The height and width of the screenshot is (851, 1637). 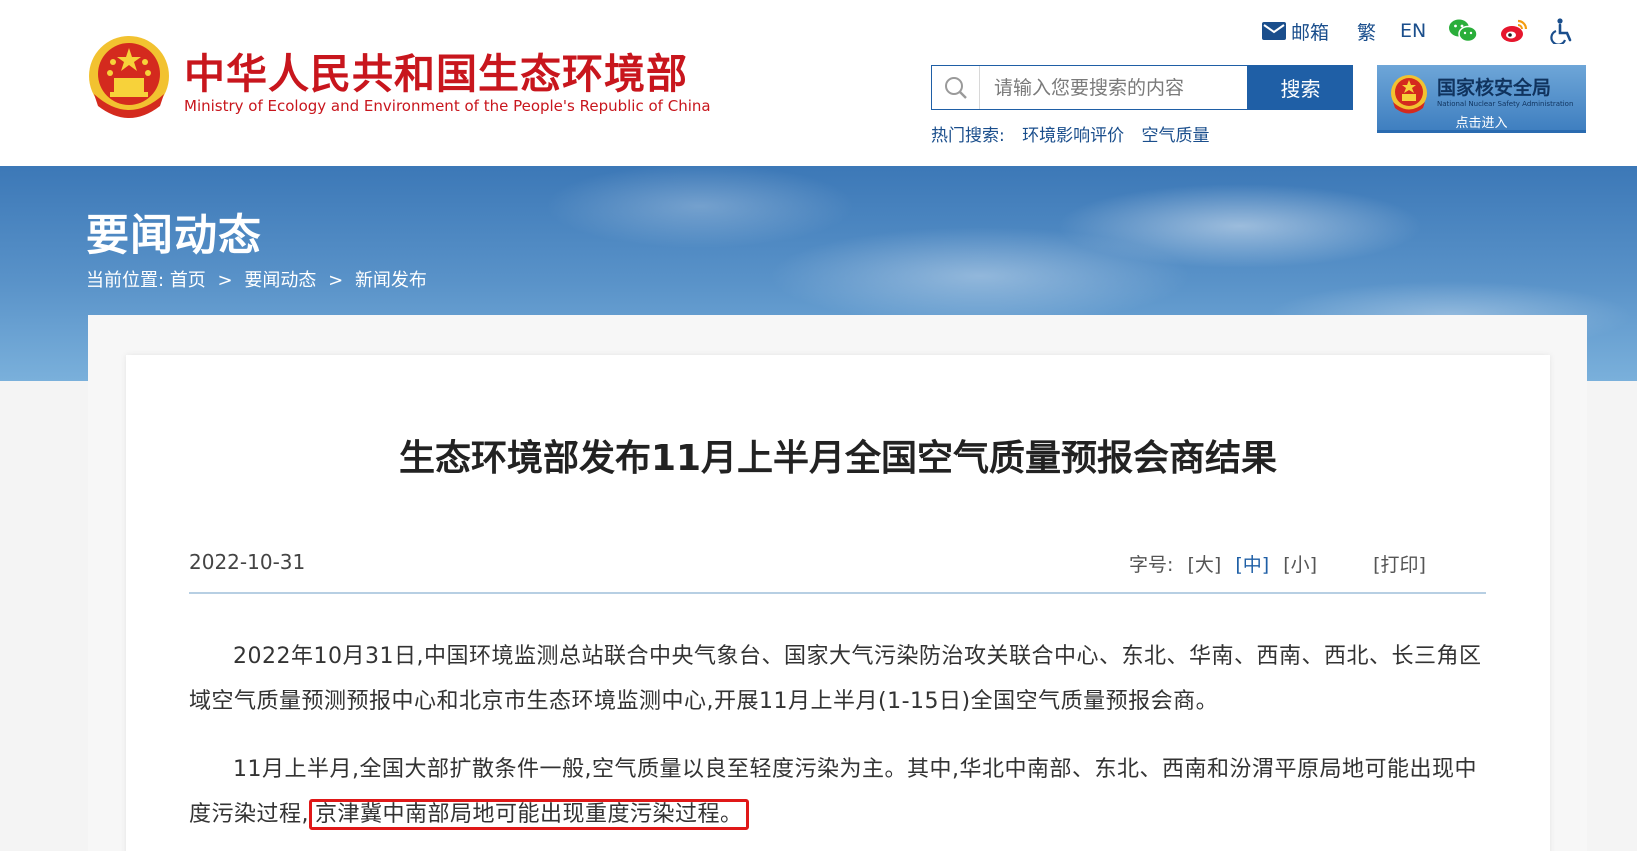 What do you see at coordinates (1481, 123) in the screenshot?
I see `nnsa-enter-label: 点击进入` at bounding box center [1481, 123].